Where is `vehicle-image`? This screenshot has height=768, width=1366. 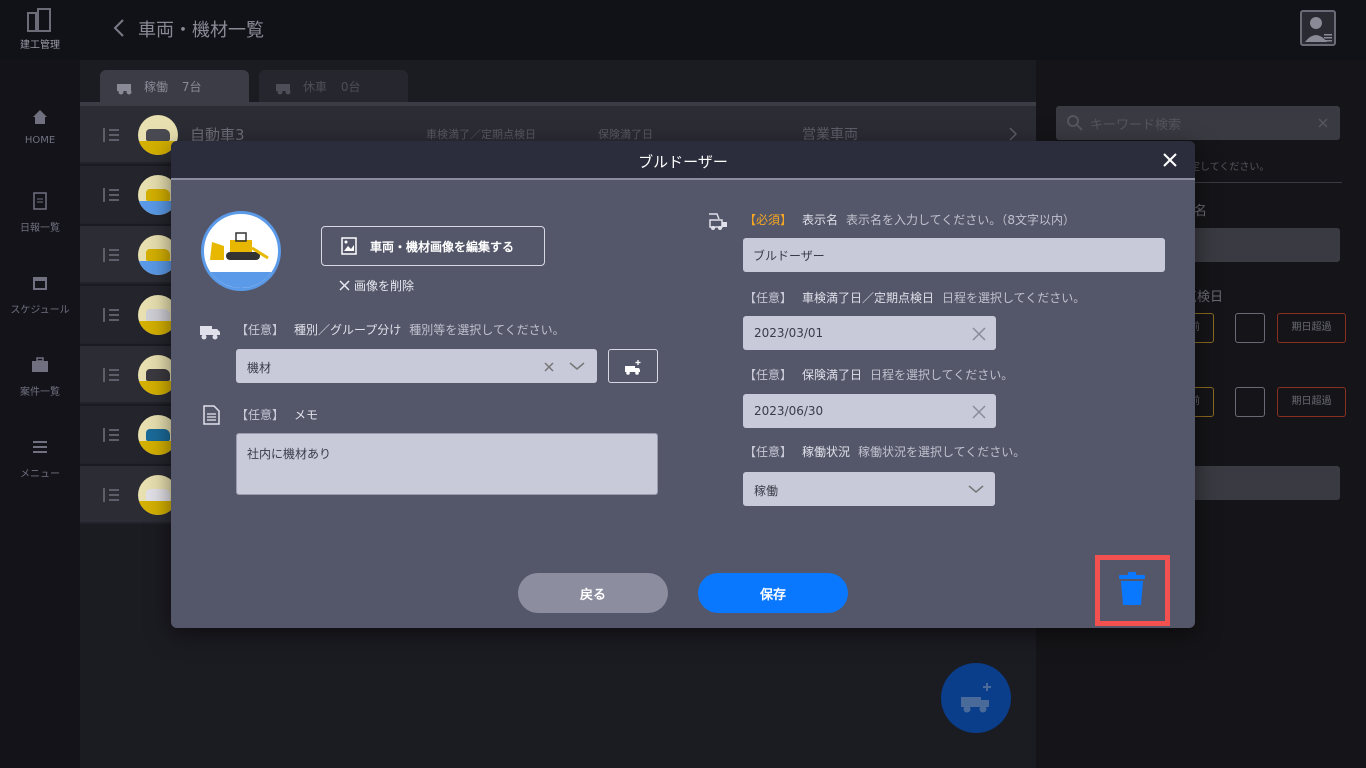 vehicle-image is located at coordinates (241, 251).